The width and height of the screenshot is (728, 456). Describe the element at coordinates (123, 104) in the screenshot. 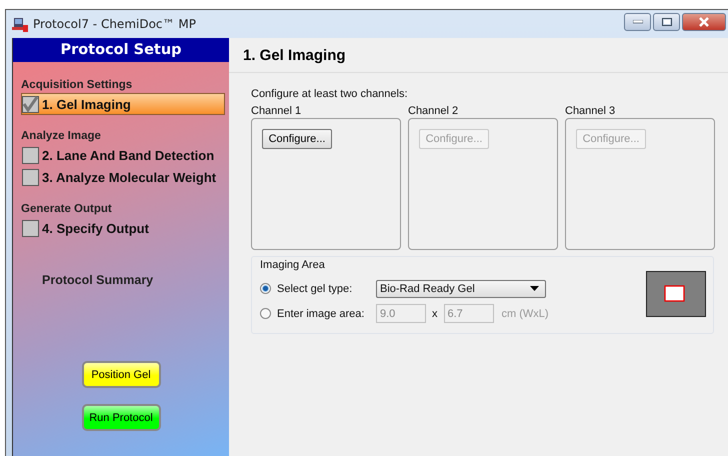

I see `step-item: 1. Gel Imaging` at that location.